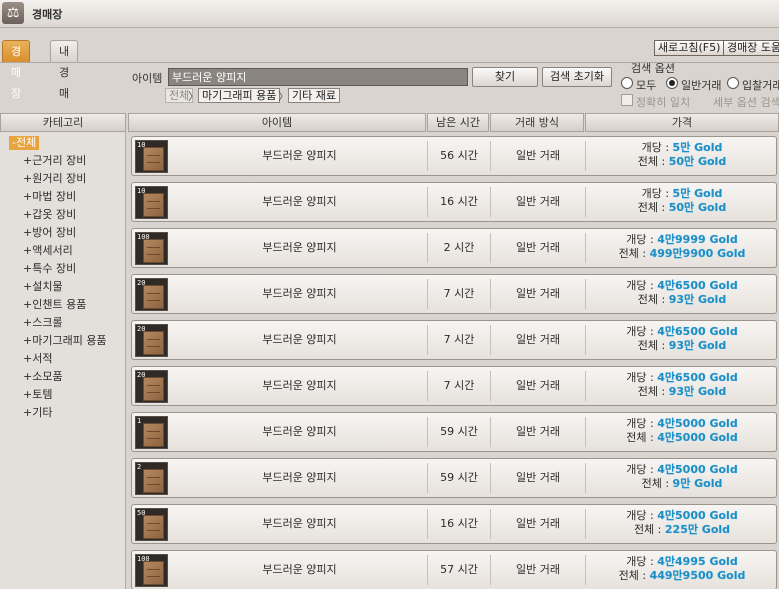 This screenshot has width=779, height=589. I want to click on exact-match-label: 정확히 일치, so click(663, 102).